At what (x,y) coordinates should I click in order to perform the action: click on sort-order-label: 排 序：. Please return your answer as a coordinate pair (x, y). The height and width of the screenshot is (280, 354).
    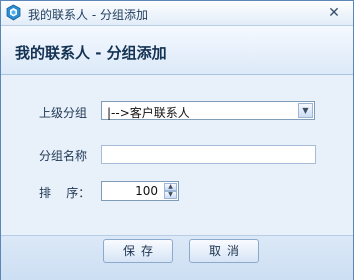
    Looking at the image, I should click on (65, 193).